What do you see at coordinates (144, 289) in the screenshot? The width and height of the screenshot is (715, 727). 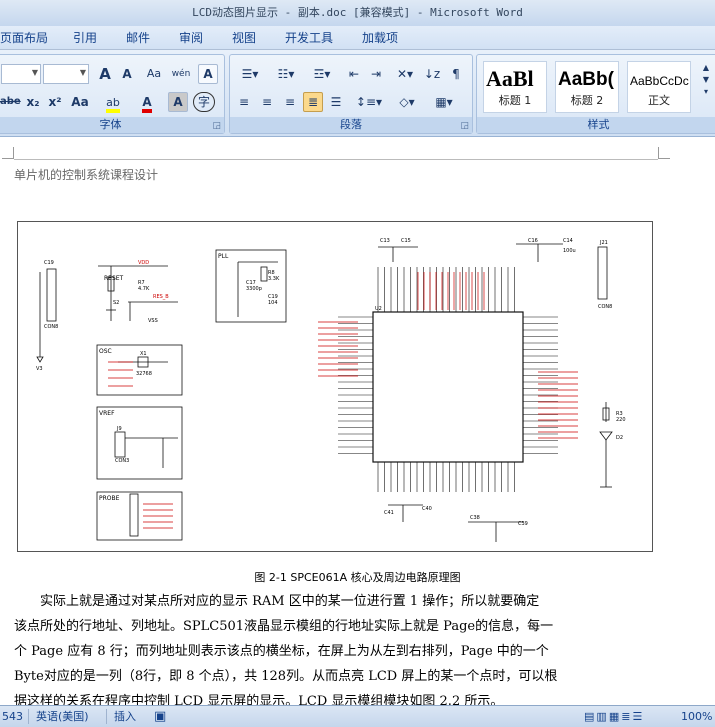 I see `schematic-label: 4.7K` at bounding box center [144, 289].